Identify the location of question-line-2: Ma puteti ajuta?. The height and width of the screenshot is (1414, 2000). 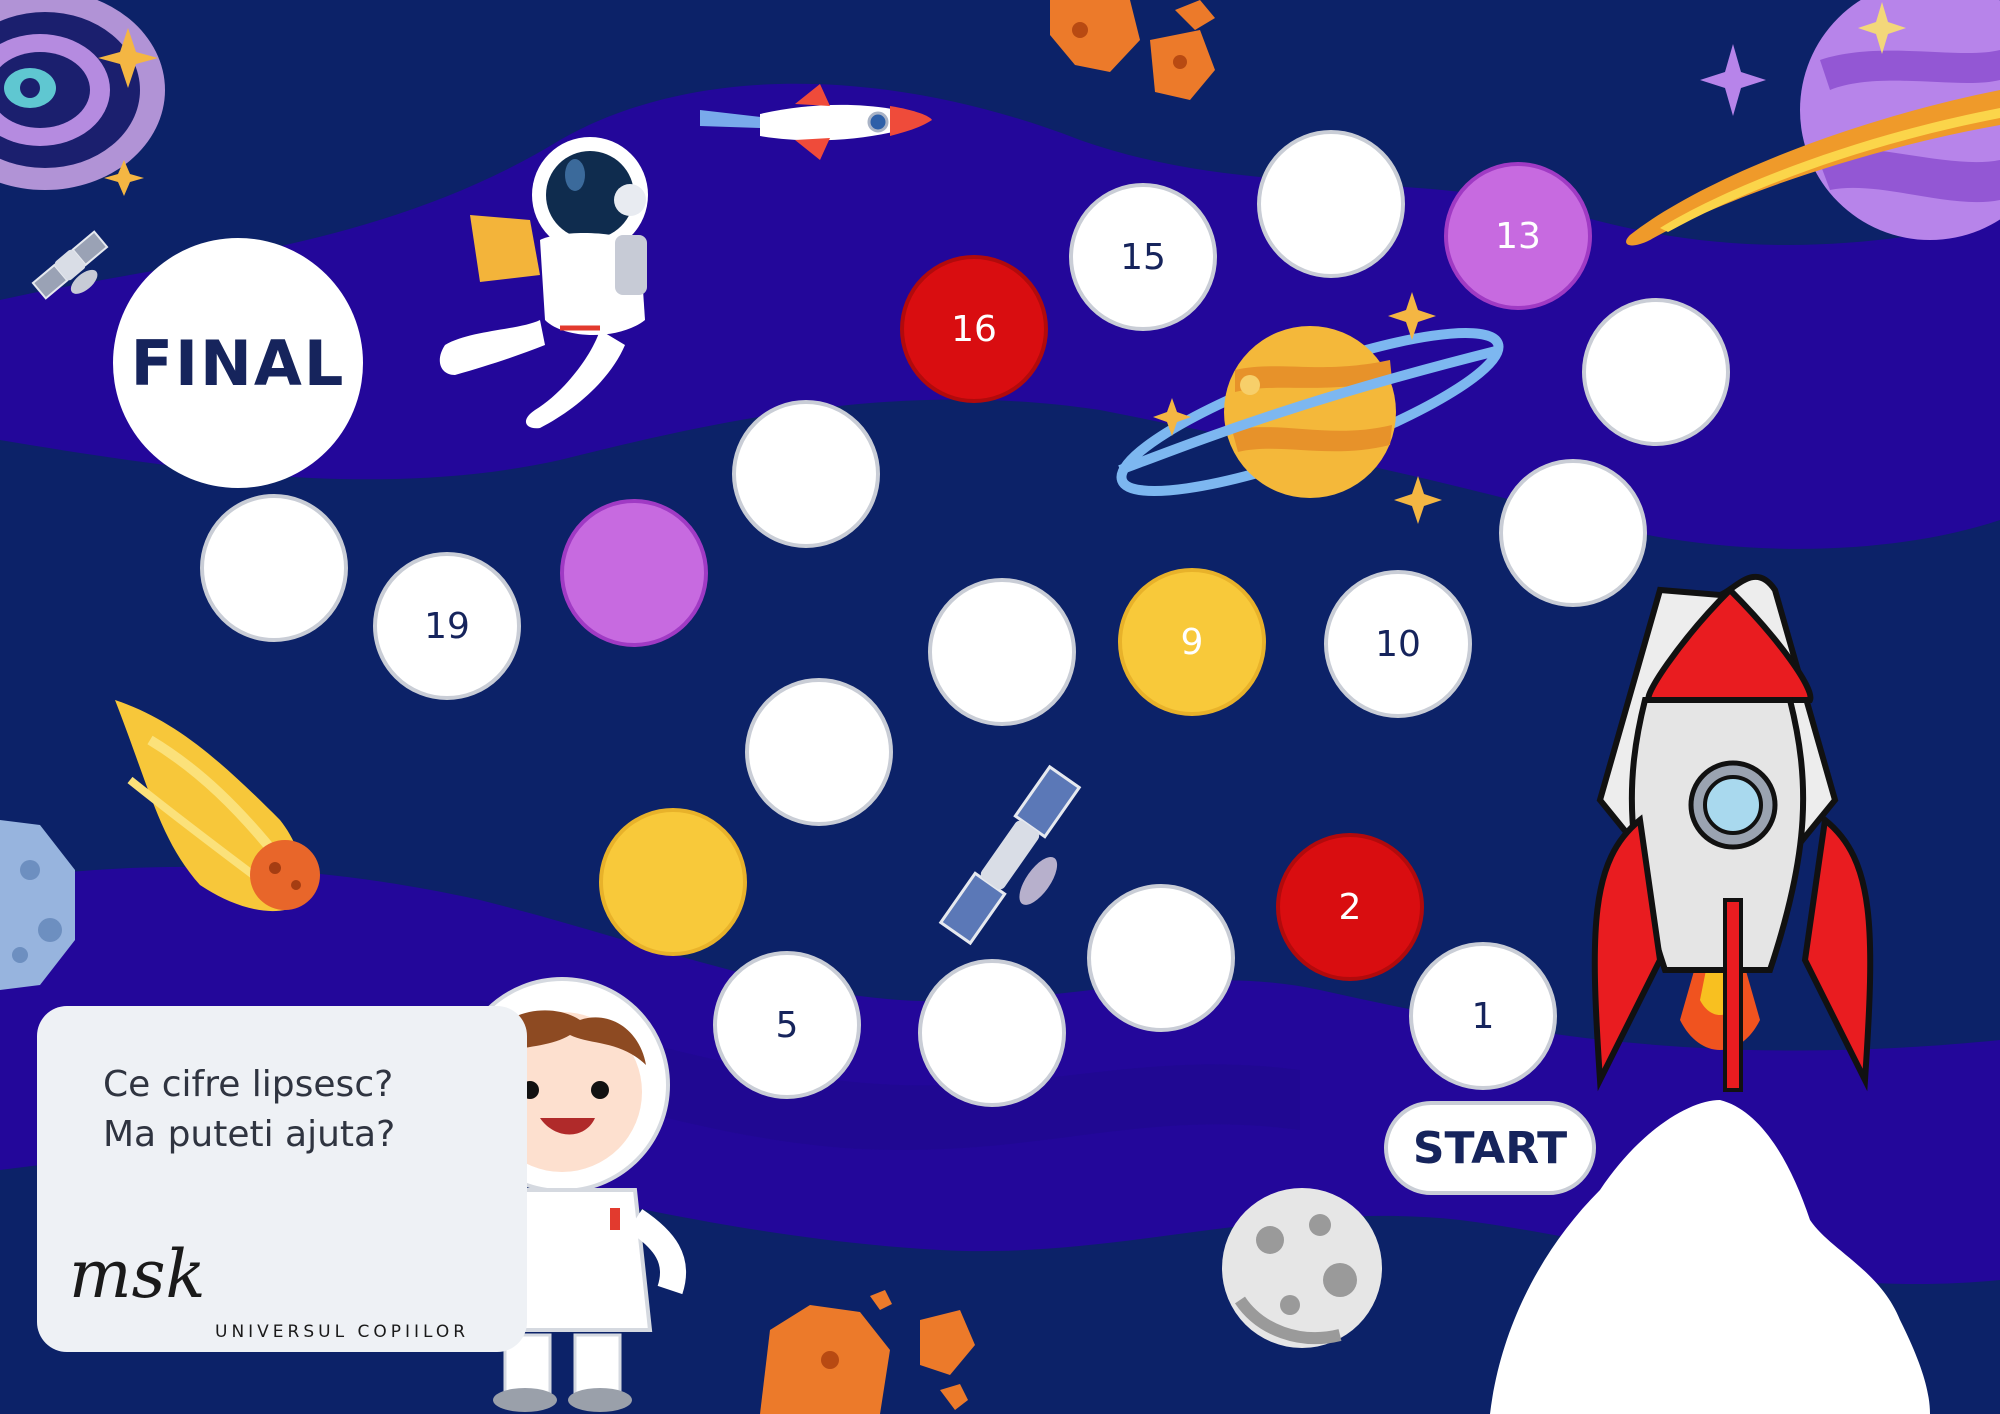
(249, 1134).